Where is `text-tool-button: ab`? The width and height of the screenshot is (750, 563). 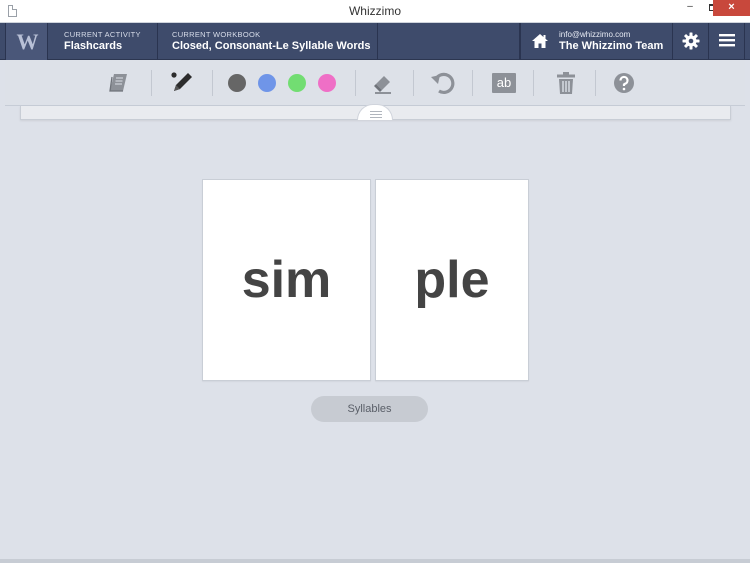
text-tool-button: ab is located at coordinates (504, 83).